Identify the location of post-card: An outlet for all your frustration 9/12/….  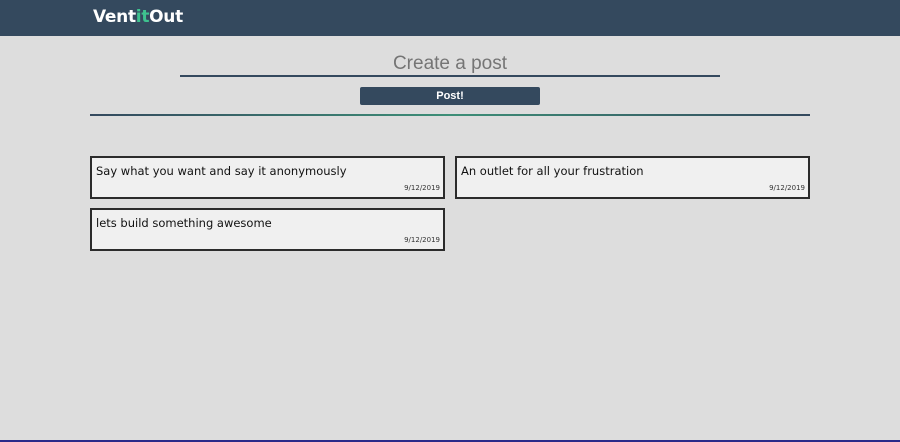
(632, 177).